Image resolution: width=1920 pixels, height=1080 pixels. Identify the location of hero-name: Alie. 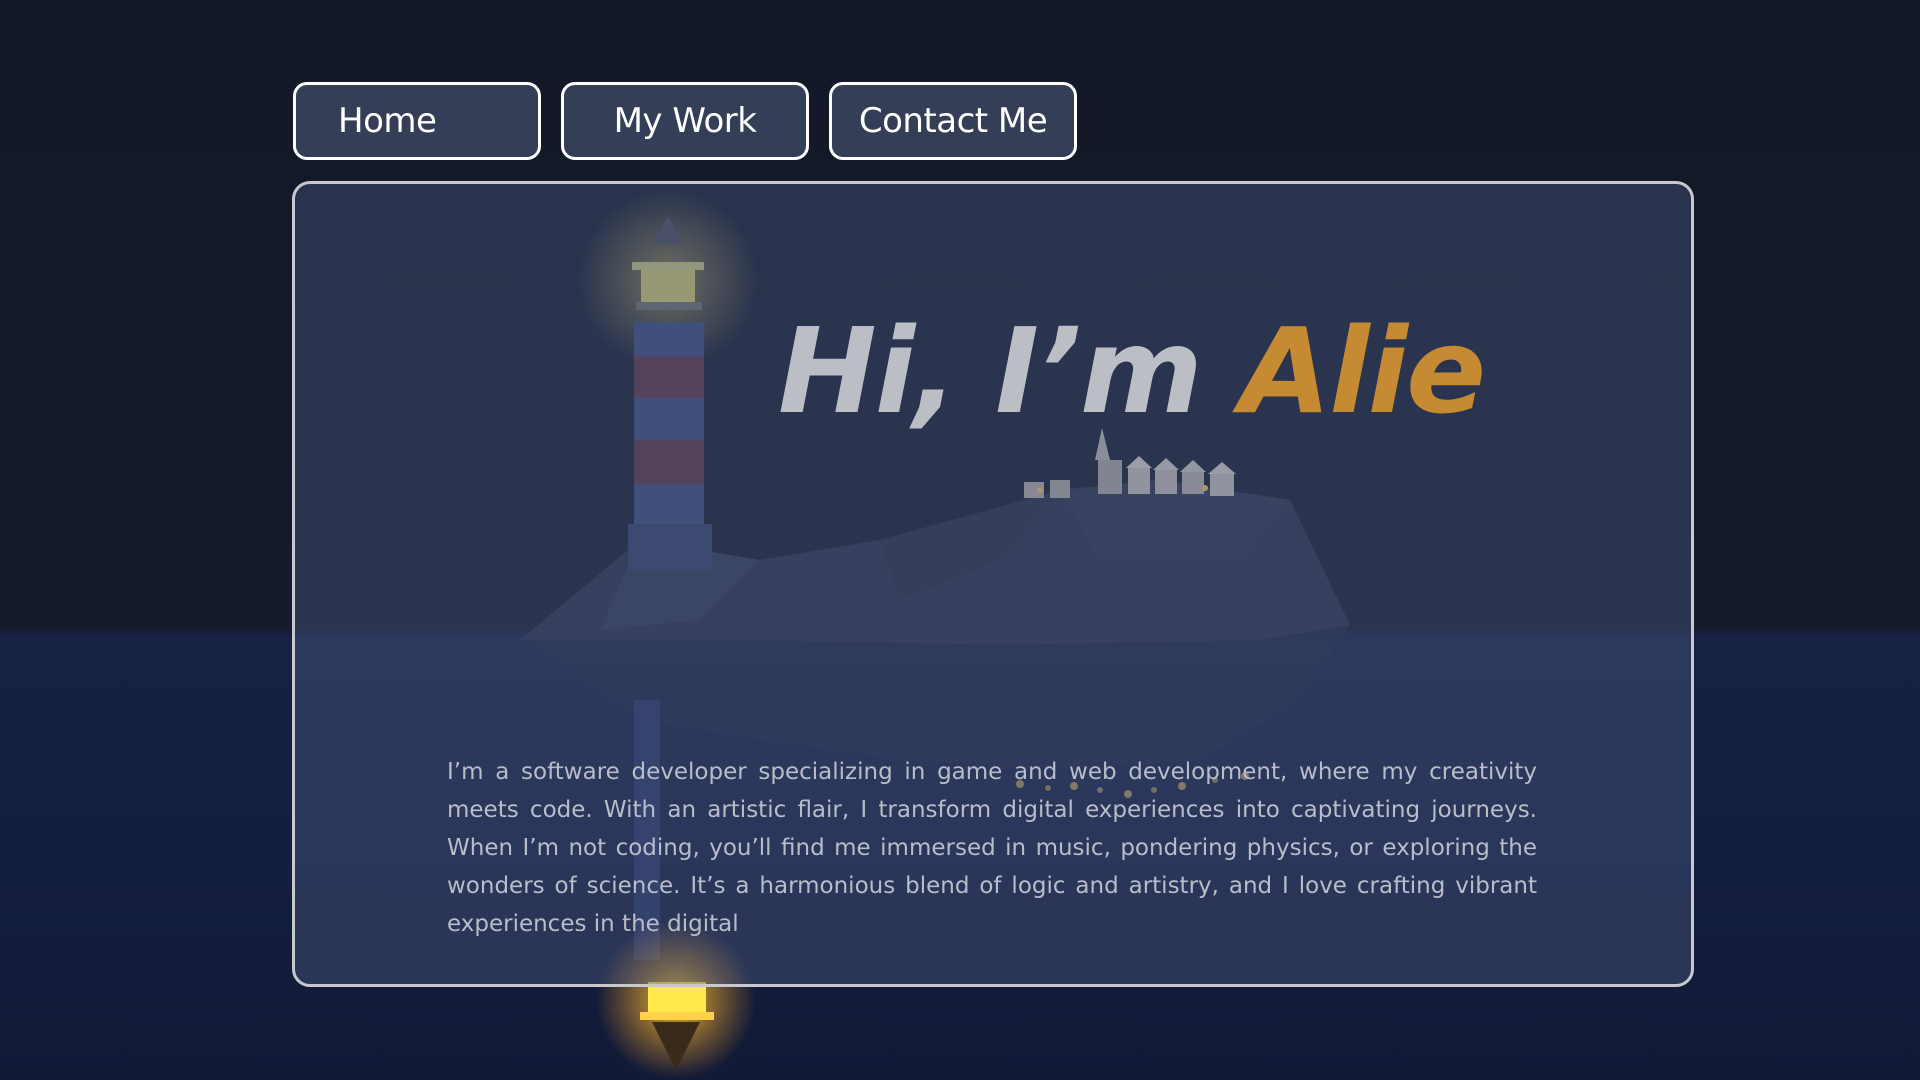
(1362, 371).